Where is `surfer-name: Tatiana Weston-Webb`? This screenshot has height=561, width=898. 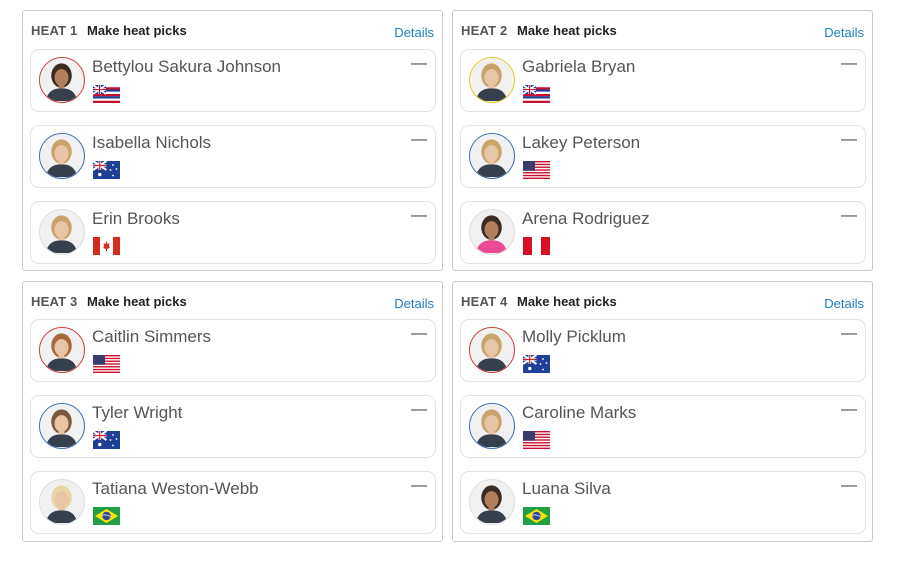 surfer-name: Tatiana Weston-Webb is located at coordinates (175, 488).